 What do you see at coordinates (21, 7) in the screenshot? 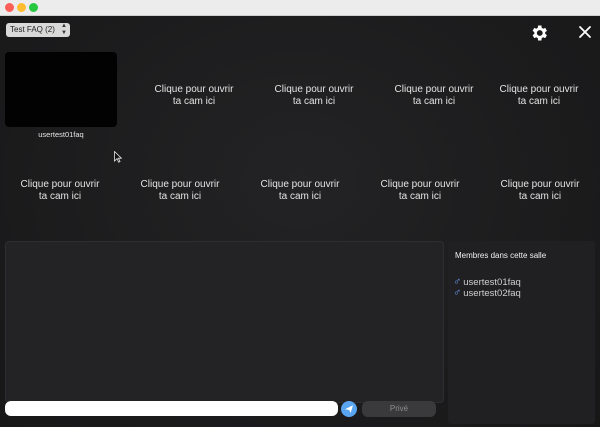
I see `window-minimize-button` at bounding box center [21, 7].